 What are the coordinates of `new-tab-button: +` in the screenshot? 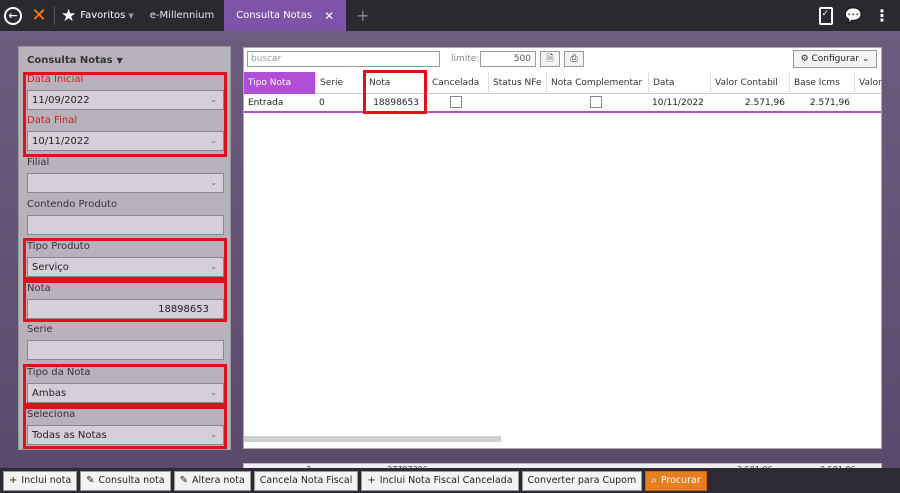 It's located at (362, 15).